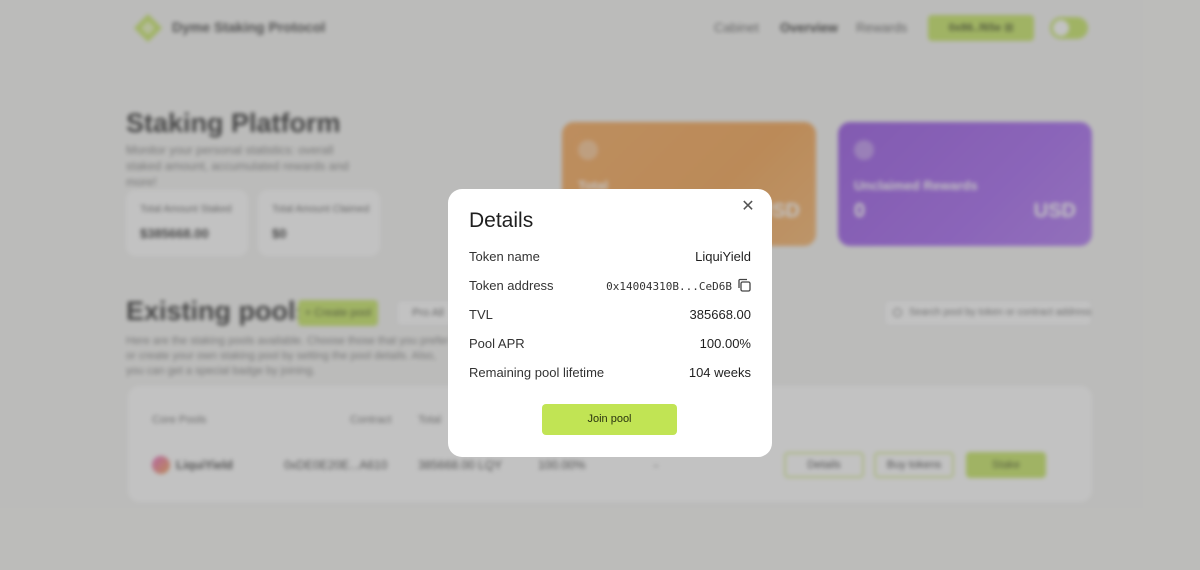  I want to click on copy-icon, so click(744, 285).